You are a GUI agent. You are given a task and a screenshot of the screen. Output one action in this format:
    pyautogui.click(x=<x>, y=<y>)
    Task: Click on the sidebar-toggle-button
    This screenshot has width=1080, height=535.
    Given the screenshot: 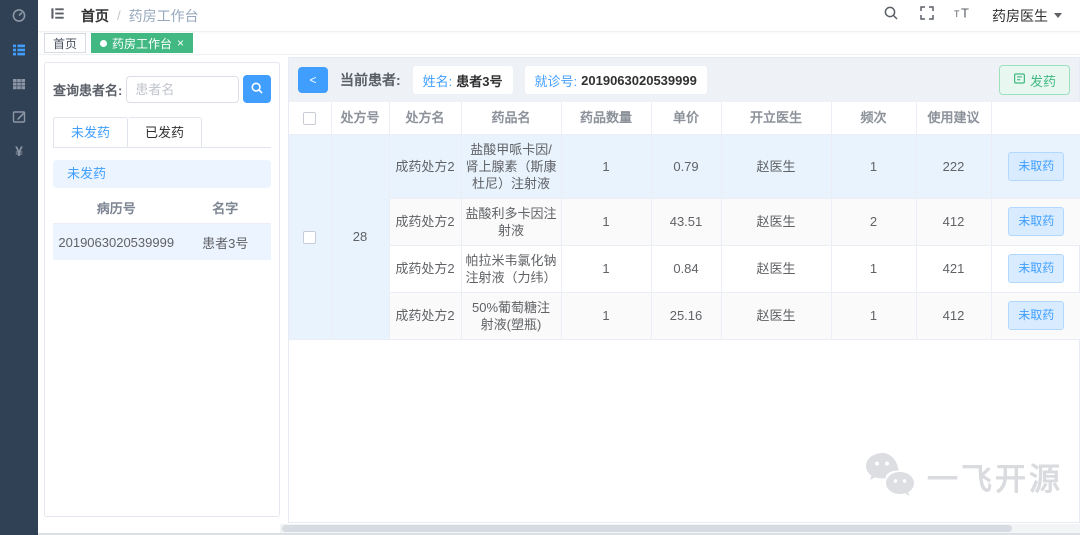 What is the action you would take?
    pyautogui.click(x=57, y=16)
    